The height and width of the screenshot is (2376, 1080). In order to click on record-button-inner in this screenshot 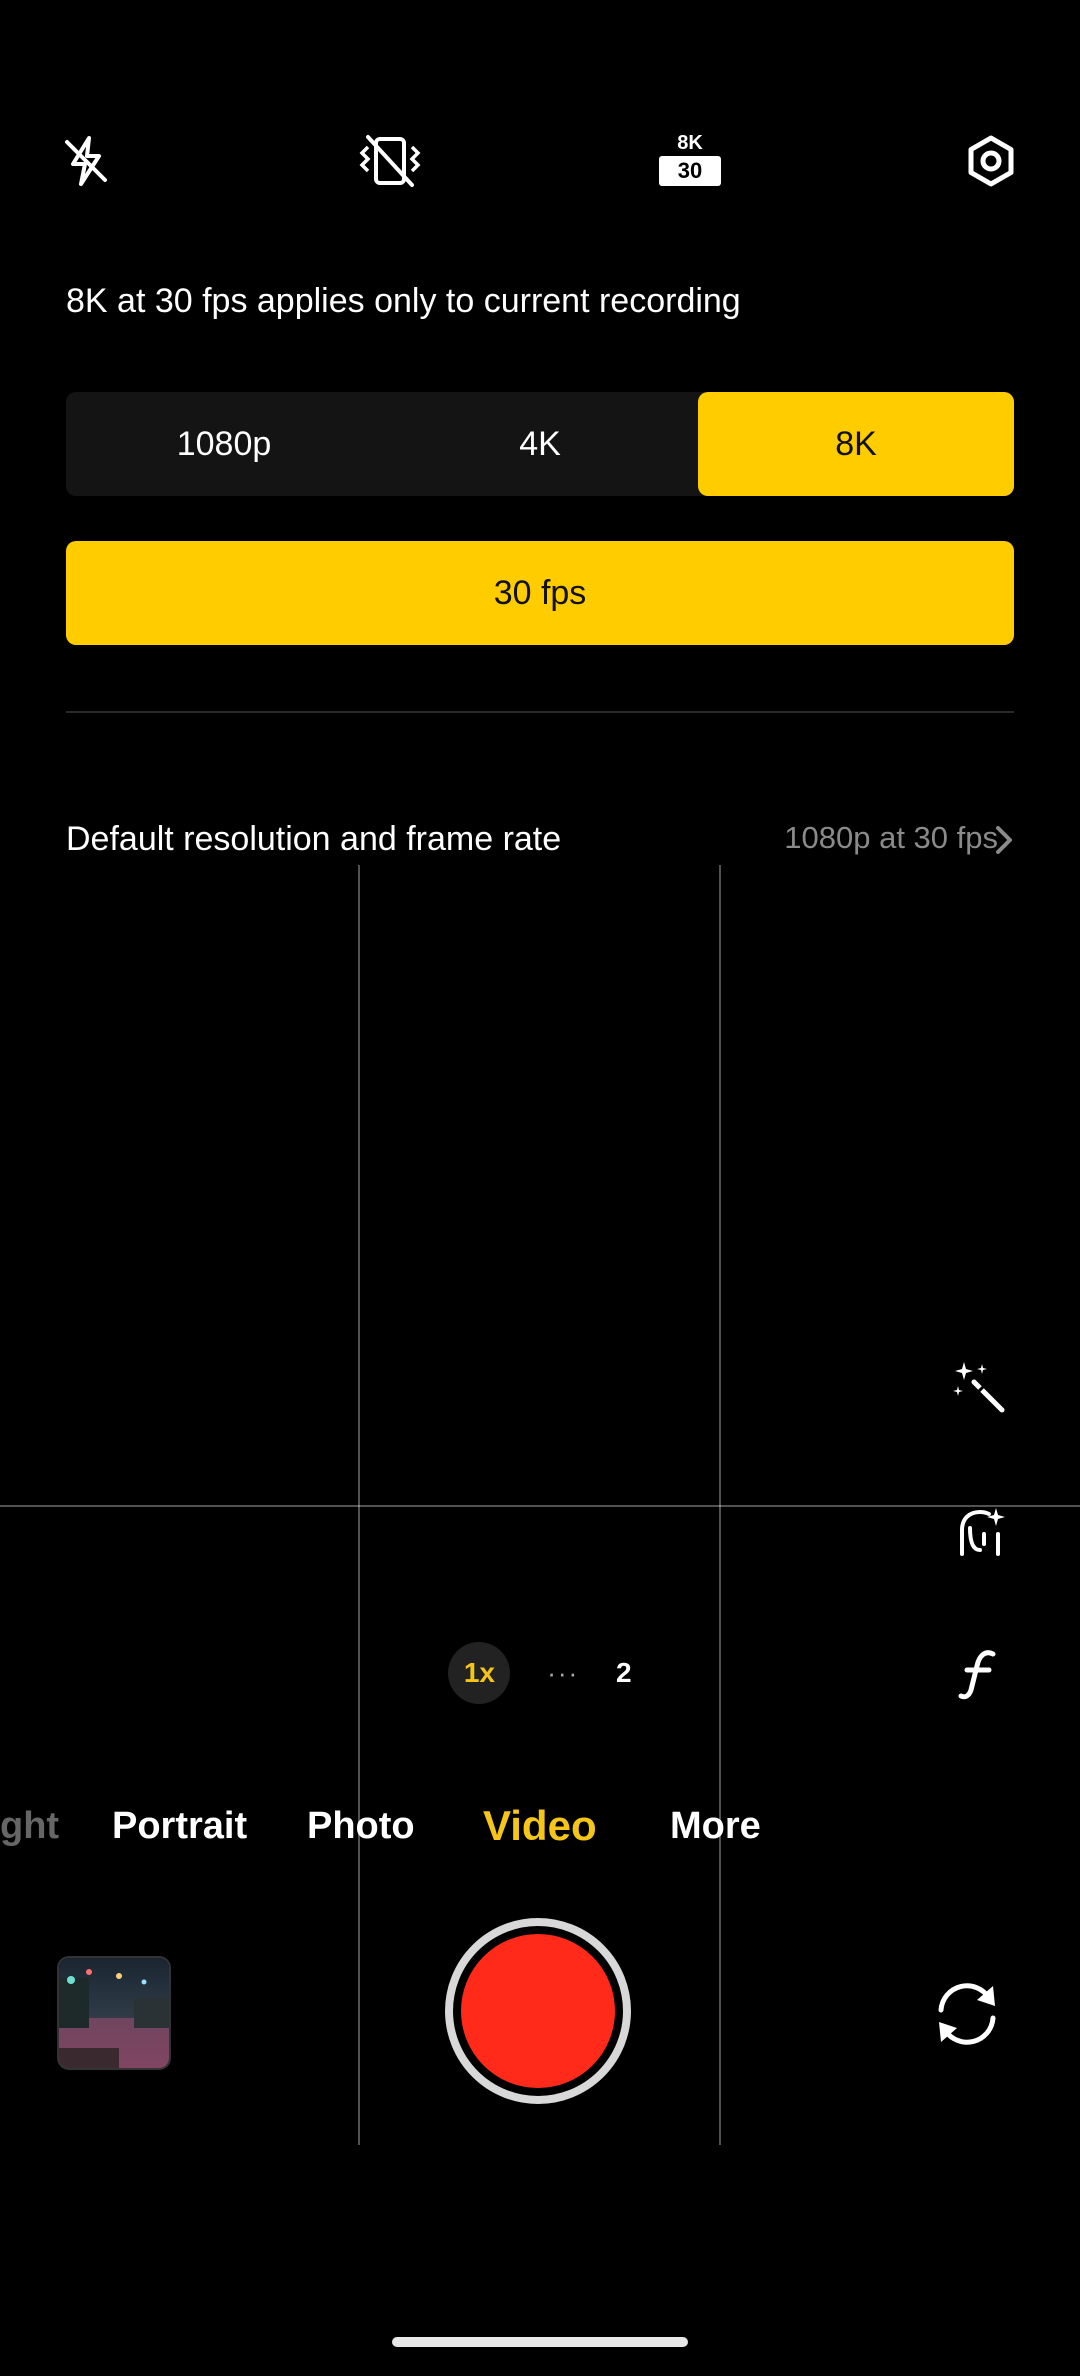, I will do `click(538, 2011)`.